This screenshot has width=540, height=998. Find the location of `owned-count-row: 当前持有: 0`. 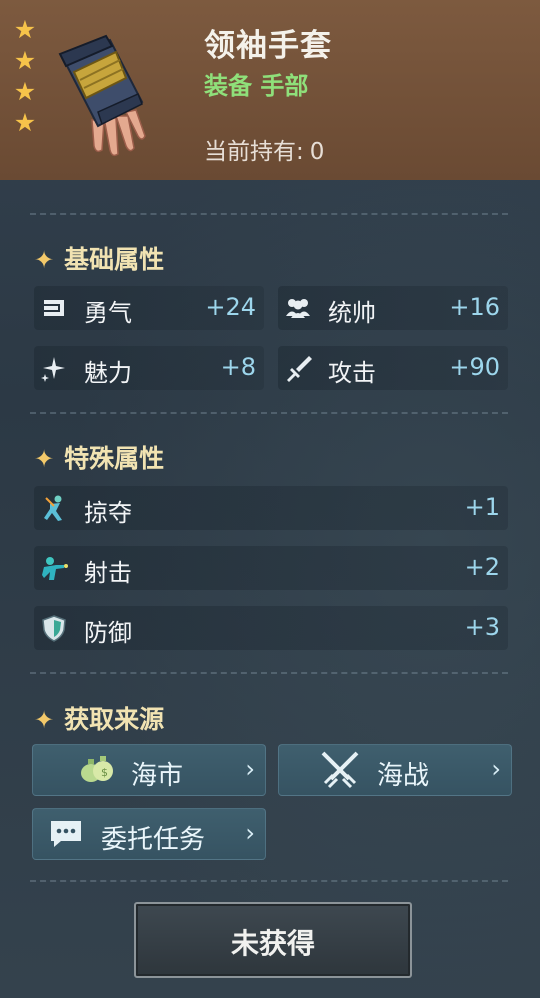

owned-count-row: 当前持有: 0 is located at coordinates (264, 149).